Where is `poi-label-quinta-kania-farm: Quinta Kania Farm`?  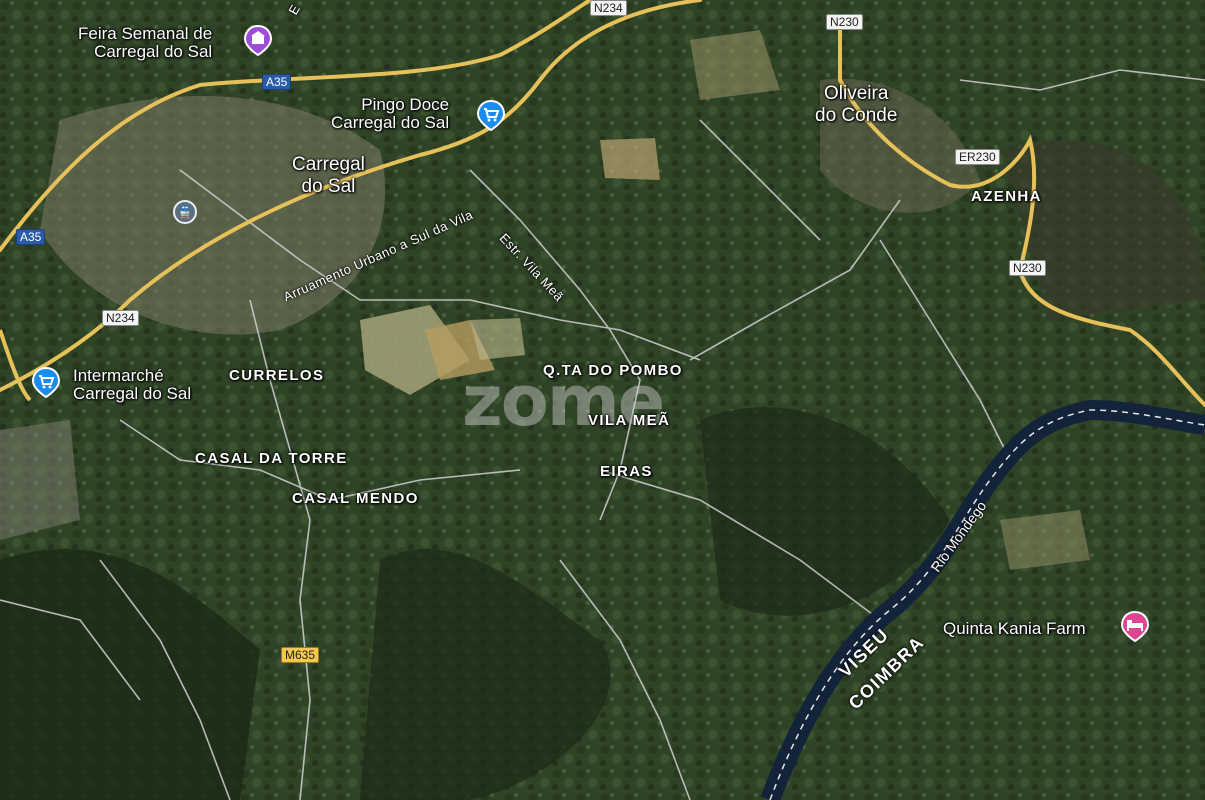 poi-label-quinta-kania-farm: Quinta Kania Farm is located at coordinates (1014, 629).